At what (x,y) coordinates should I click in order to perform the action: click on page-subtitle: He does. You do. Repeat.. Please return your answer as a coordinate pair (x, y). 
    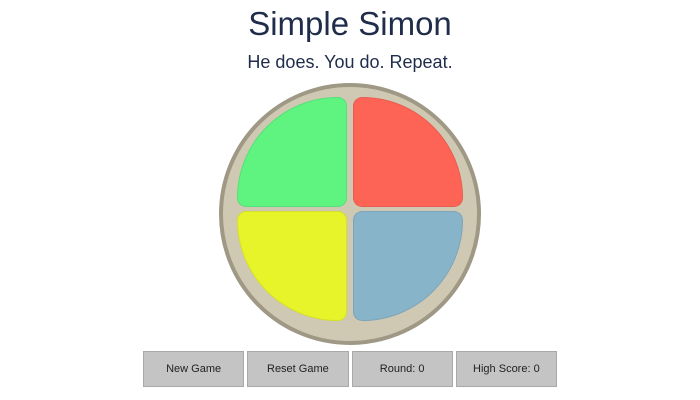
    Looking at the image, I should click on (350, 62).